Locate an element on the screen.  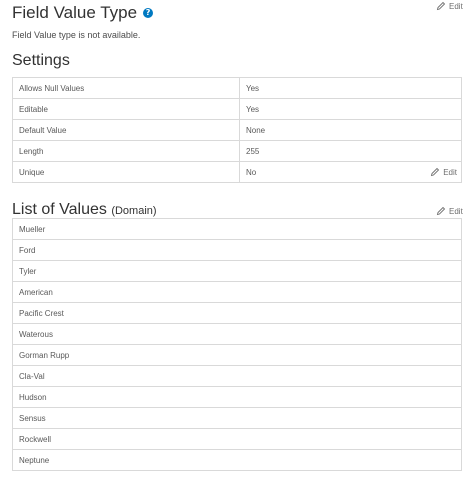
setting-value-text: No is located at coordinates (251, 172).